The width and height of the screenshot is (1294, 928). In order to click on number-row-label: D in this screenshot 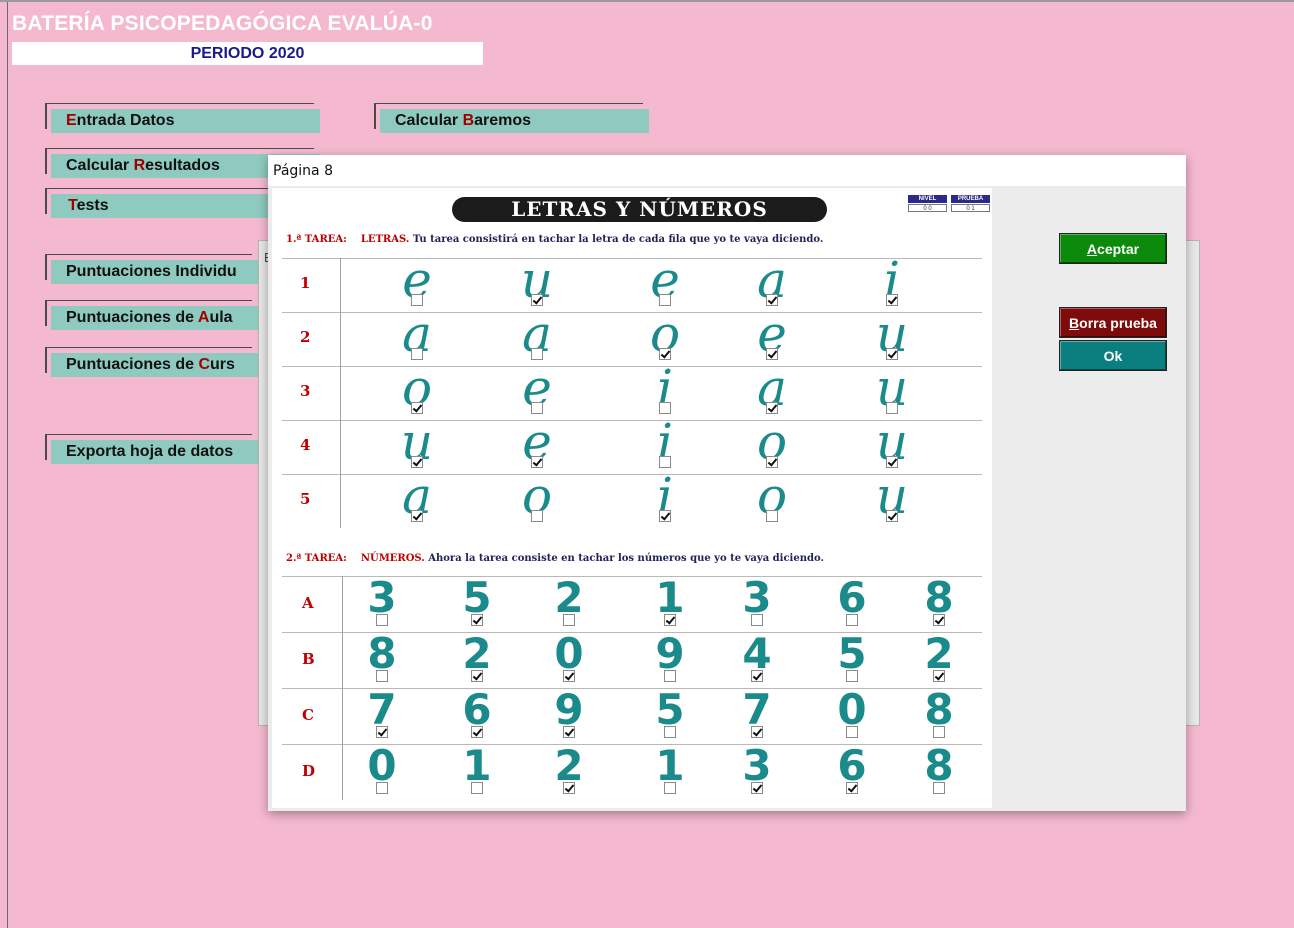, I will do `click(309, 771)`.